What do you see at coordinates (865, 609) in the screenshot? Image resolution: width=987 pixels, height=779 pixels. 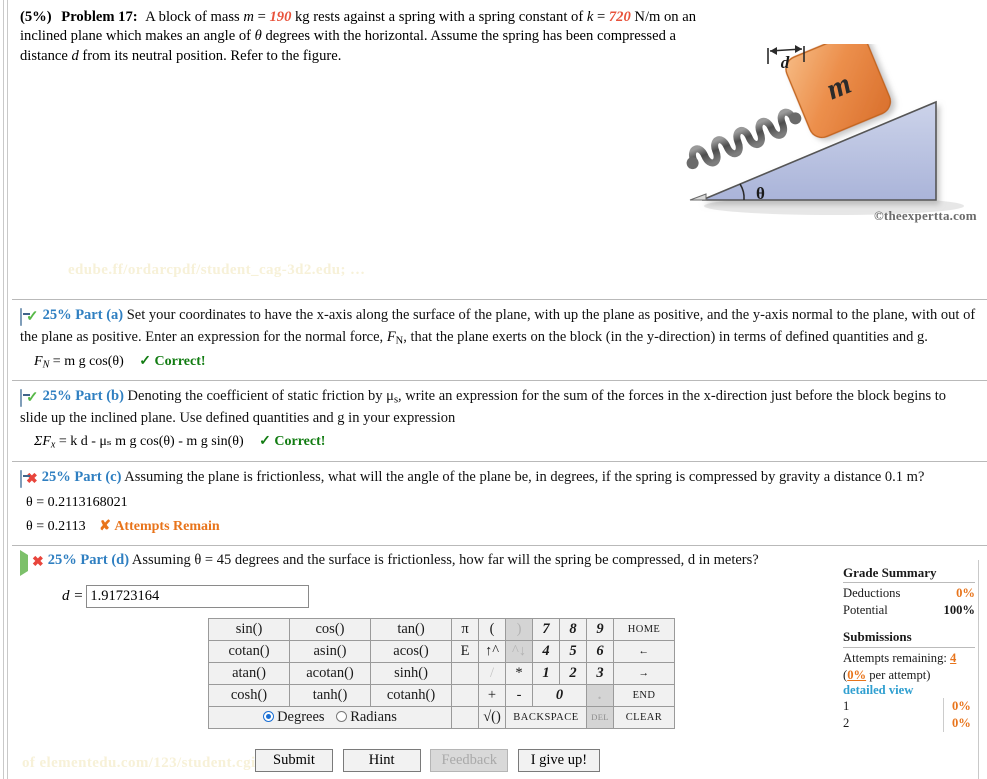 I see `potential-label: Potential` at bounding box center [865, 609].